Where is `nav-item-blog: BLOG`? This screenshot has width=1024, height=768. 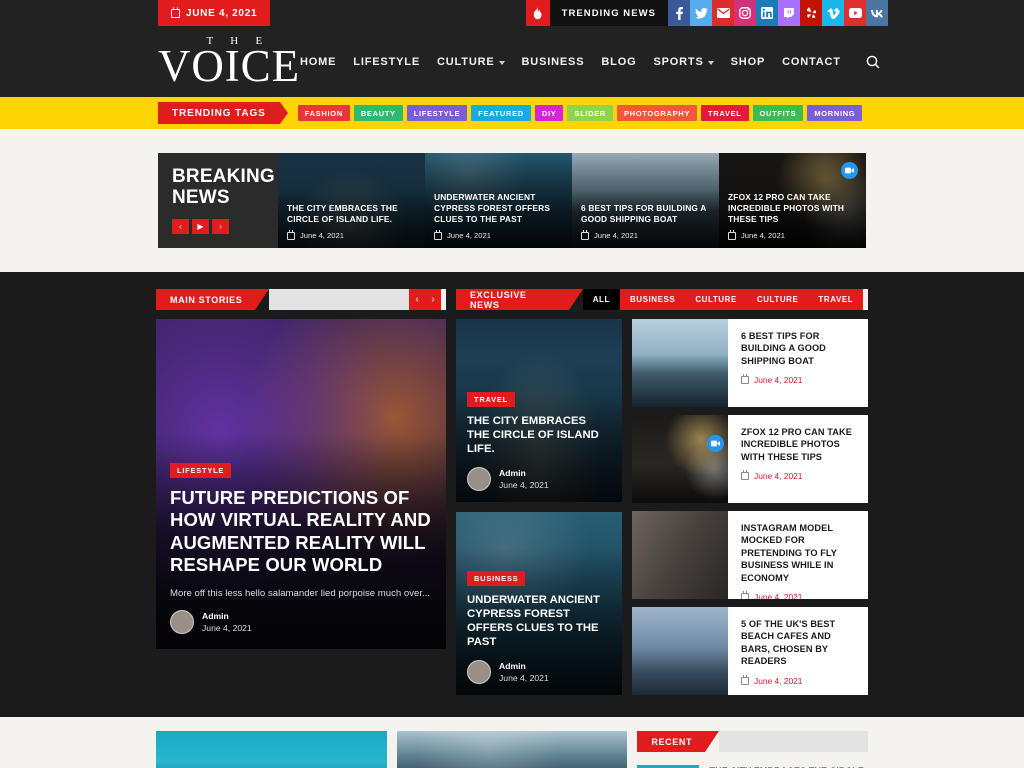
nav-item-blog: BLOG is located at coordinates (618, 62).